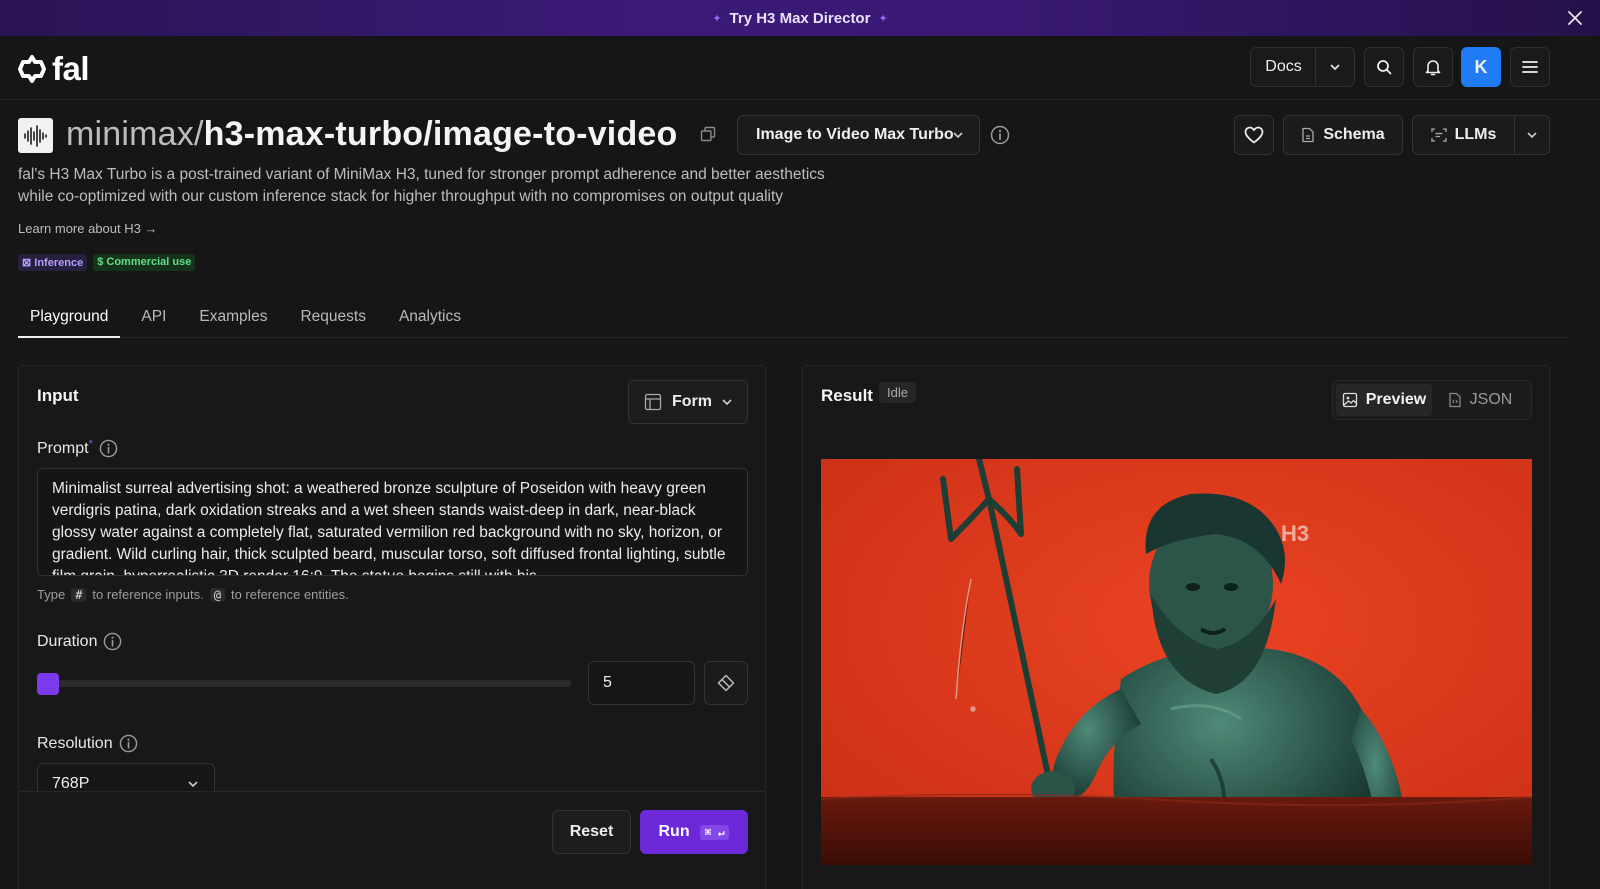  Describe the element at coordinates (87, 228) in the screenshot. I see `learn-more-link: Learn more about H3 →` at that location.